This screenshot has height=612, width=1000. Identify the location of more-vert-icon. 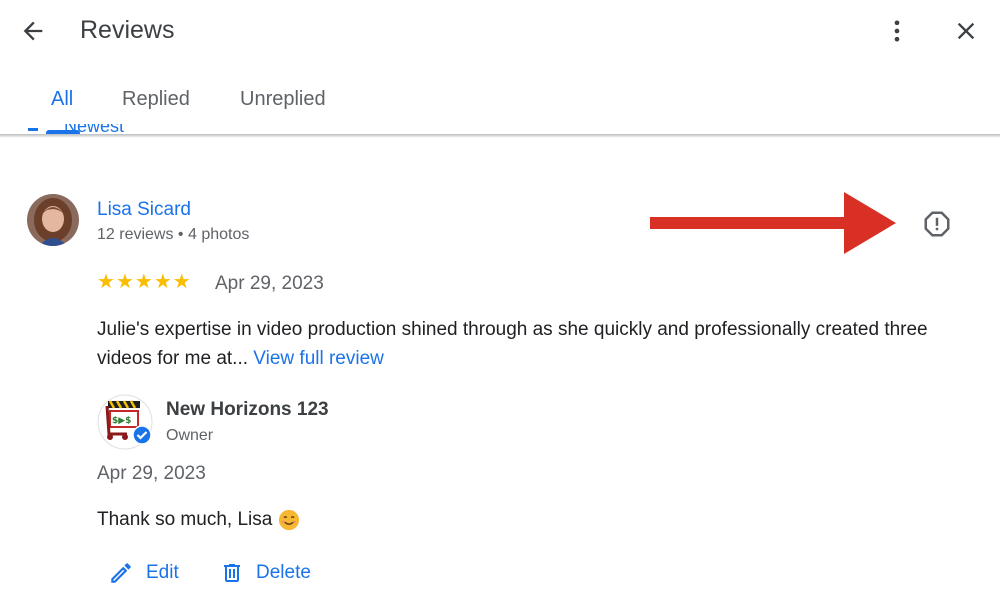
(897, 31).